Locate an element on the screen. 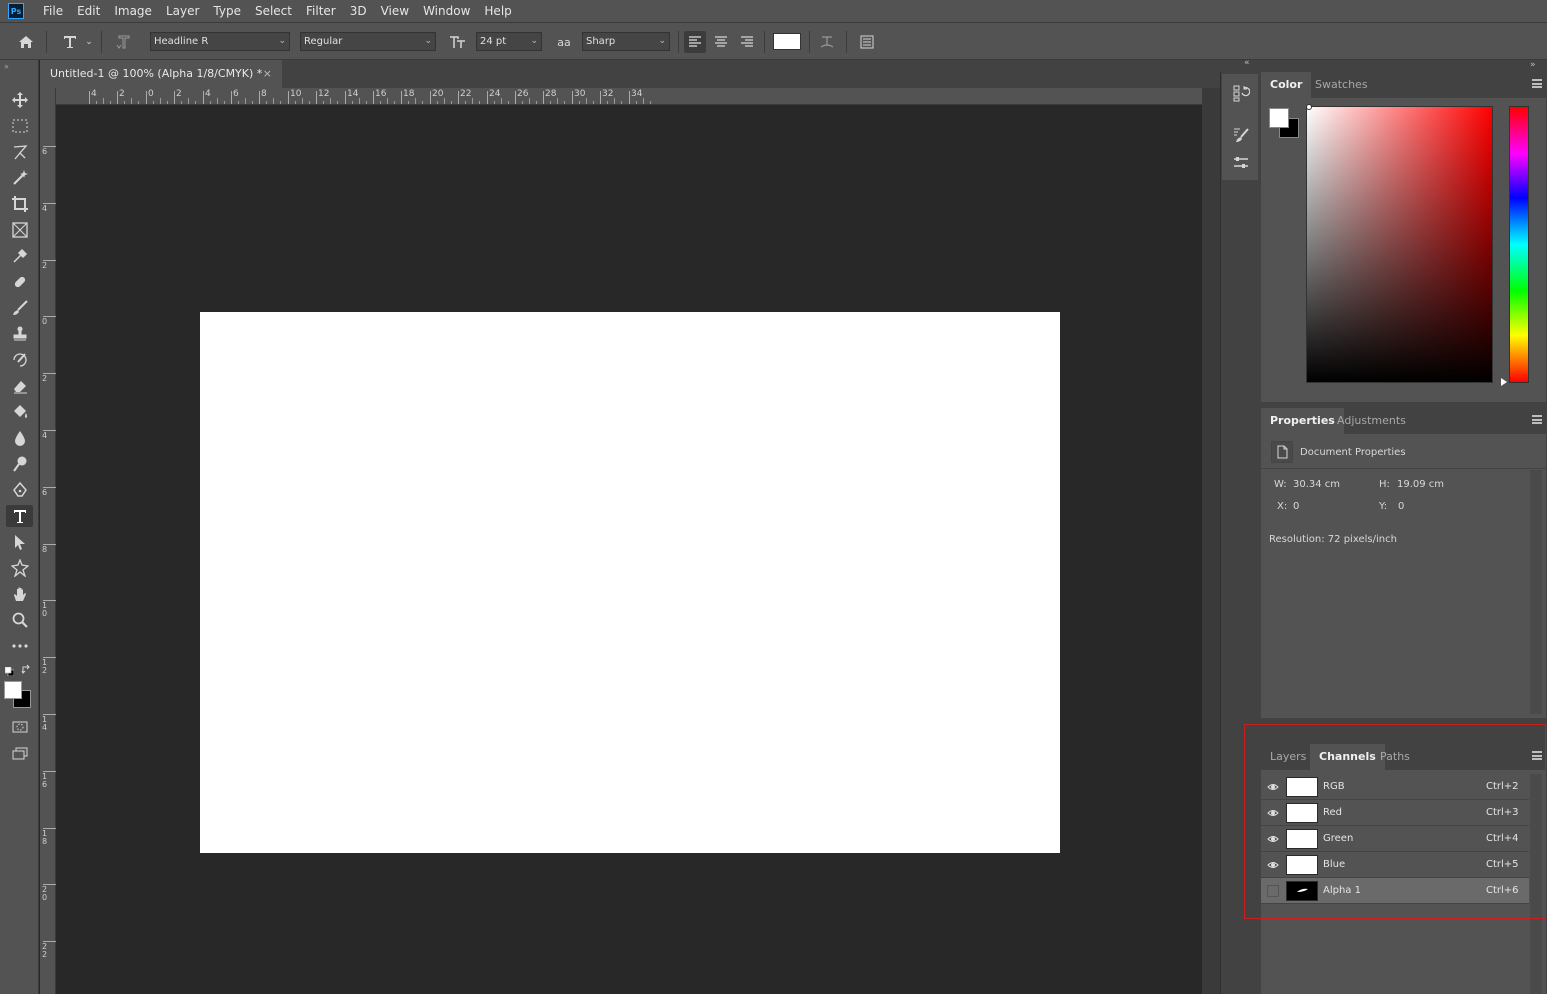 Image resolution: width=1547 pixels, height=994 pixels. adjustments-panel-icon is located at coordinates (1241, 163).